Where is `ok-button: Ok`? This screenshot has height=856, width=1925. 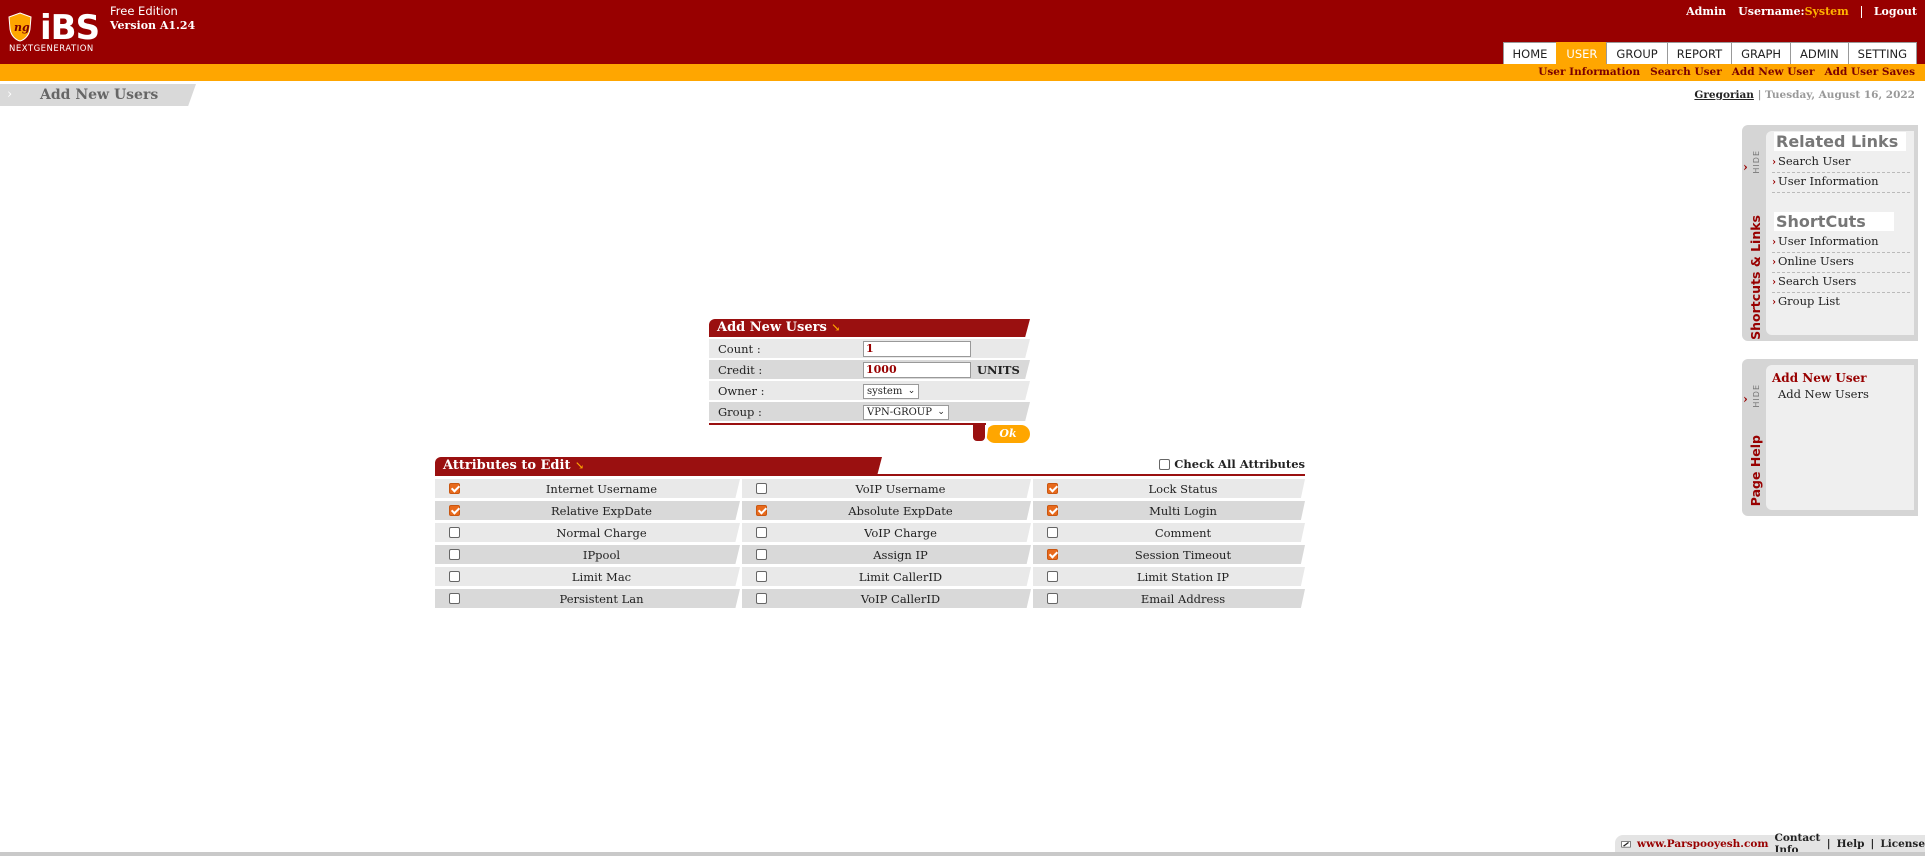 ok-button: Ok is located at coordinates (1008, 434).